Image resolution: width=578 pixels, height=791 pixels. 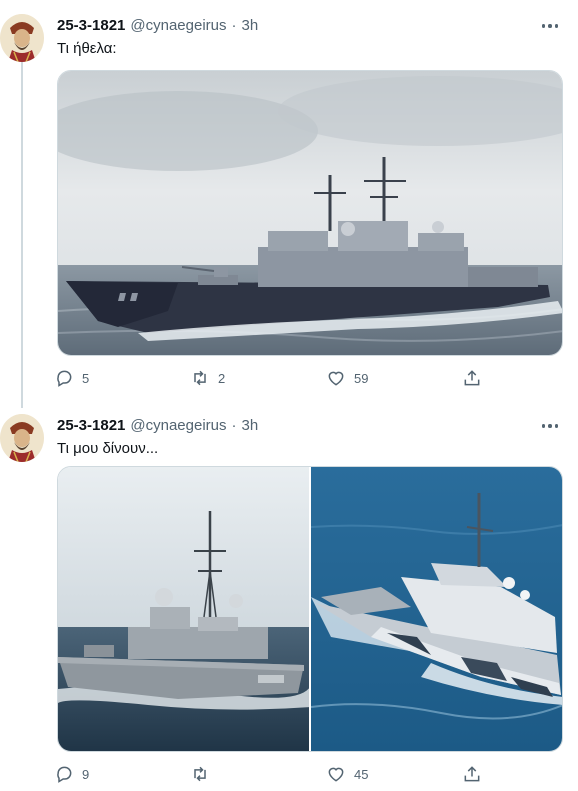 I want to click on like-button: 59, so click(x=347, y=378).